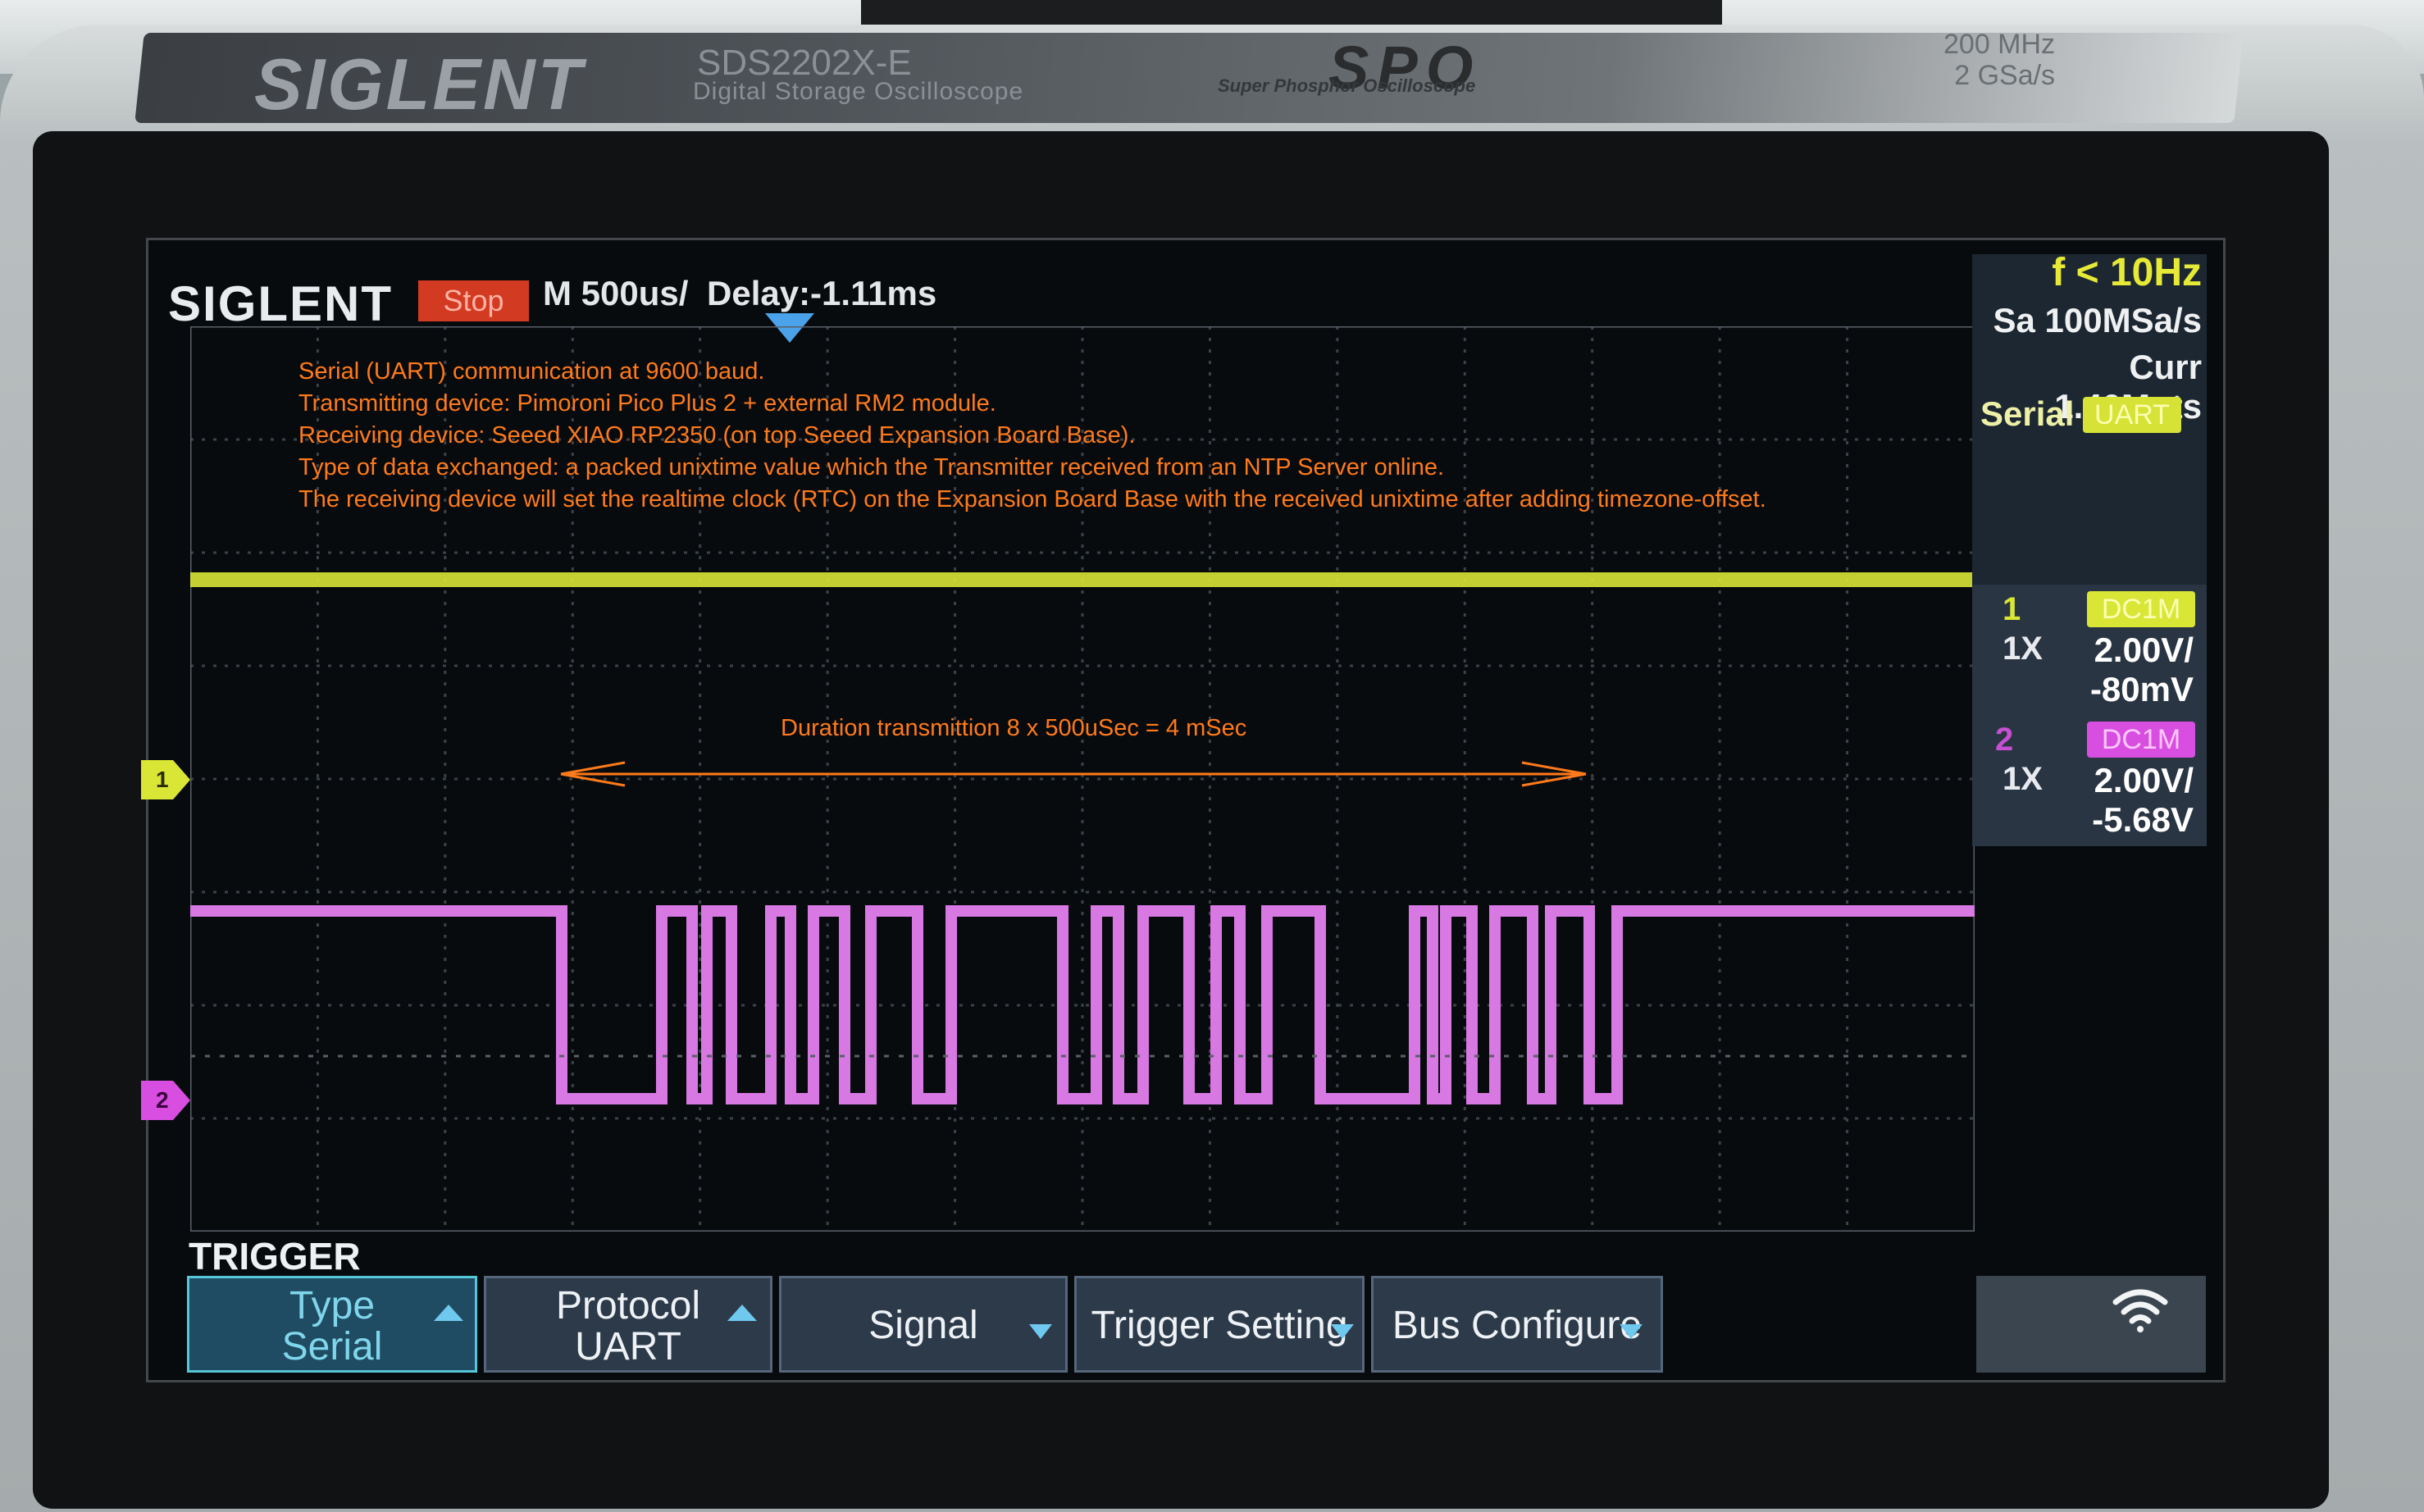 The width and height of the screenshot is (2424, 1512). What do you see at coordinates (822, 293) in the screenshot?
I see `delay-readout: Delay:-1.11ms` at bounding box center [822, 293].